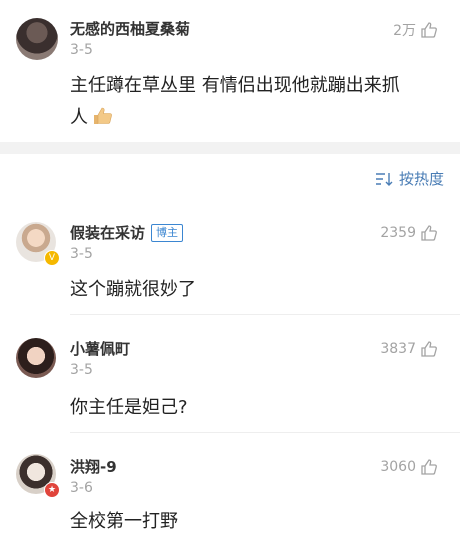  I want to click on like-count: 3060, so click(398, 467).